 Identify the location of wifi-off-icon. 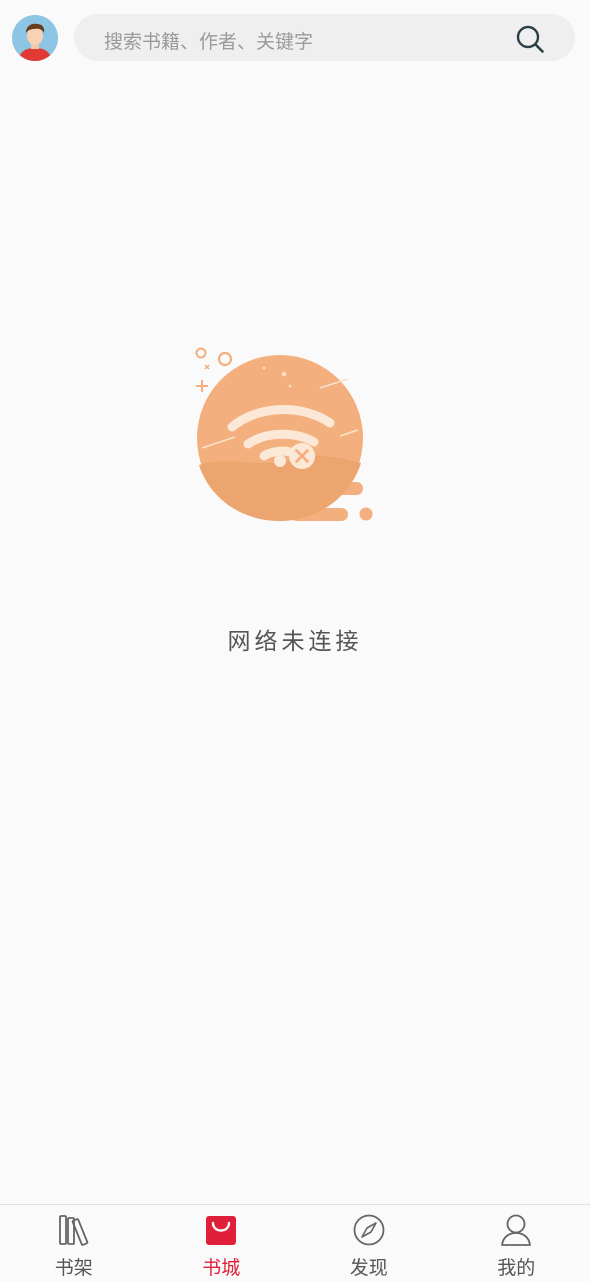
(285, 435).